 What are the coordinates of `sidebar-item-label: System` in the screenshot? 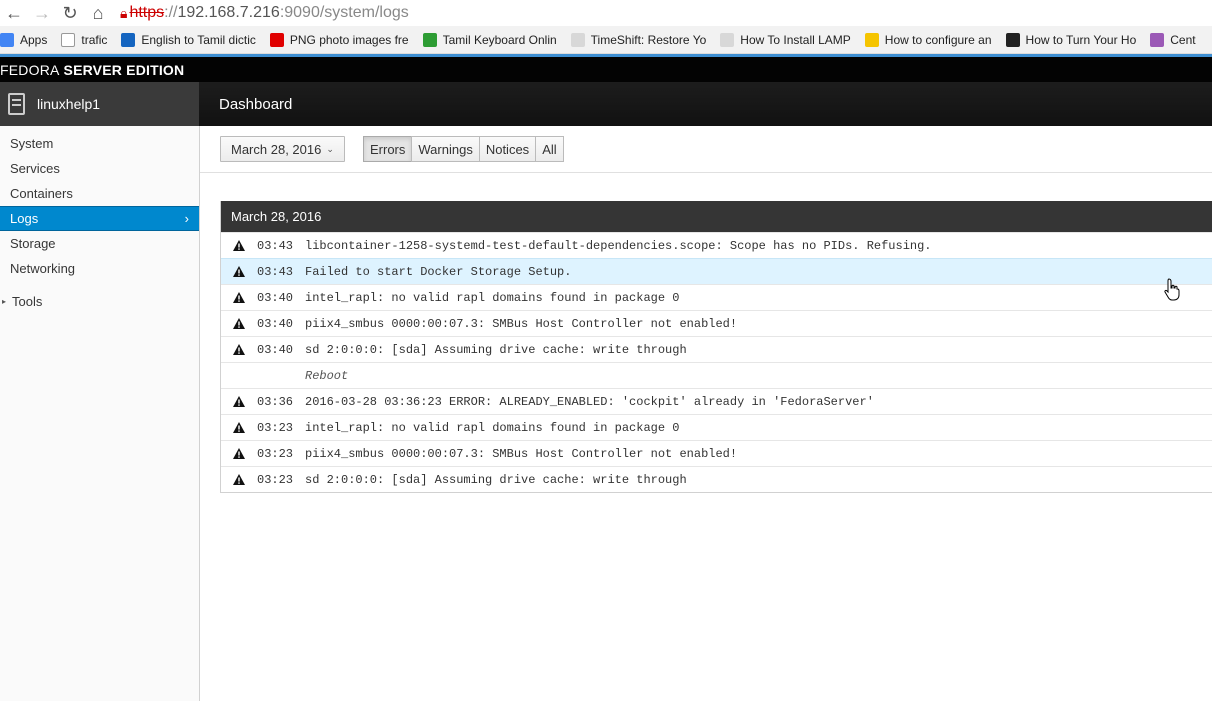 It's located at (32, 143).